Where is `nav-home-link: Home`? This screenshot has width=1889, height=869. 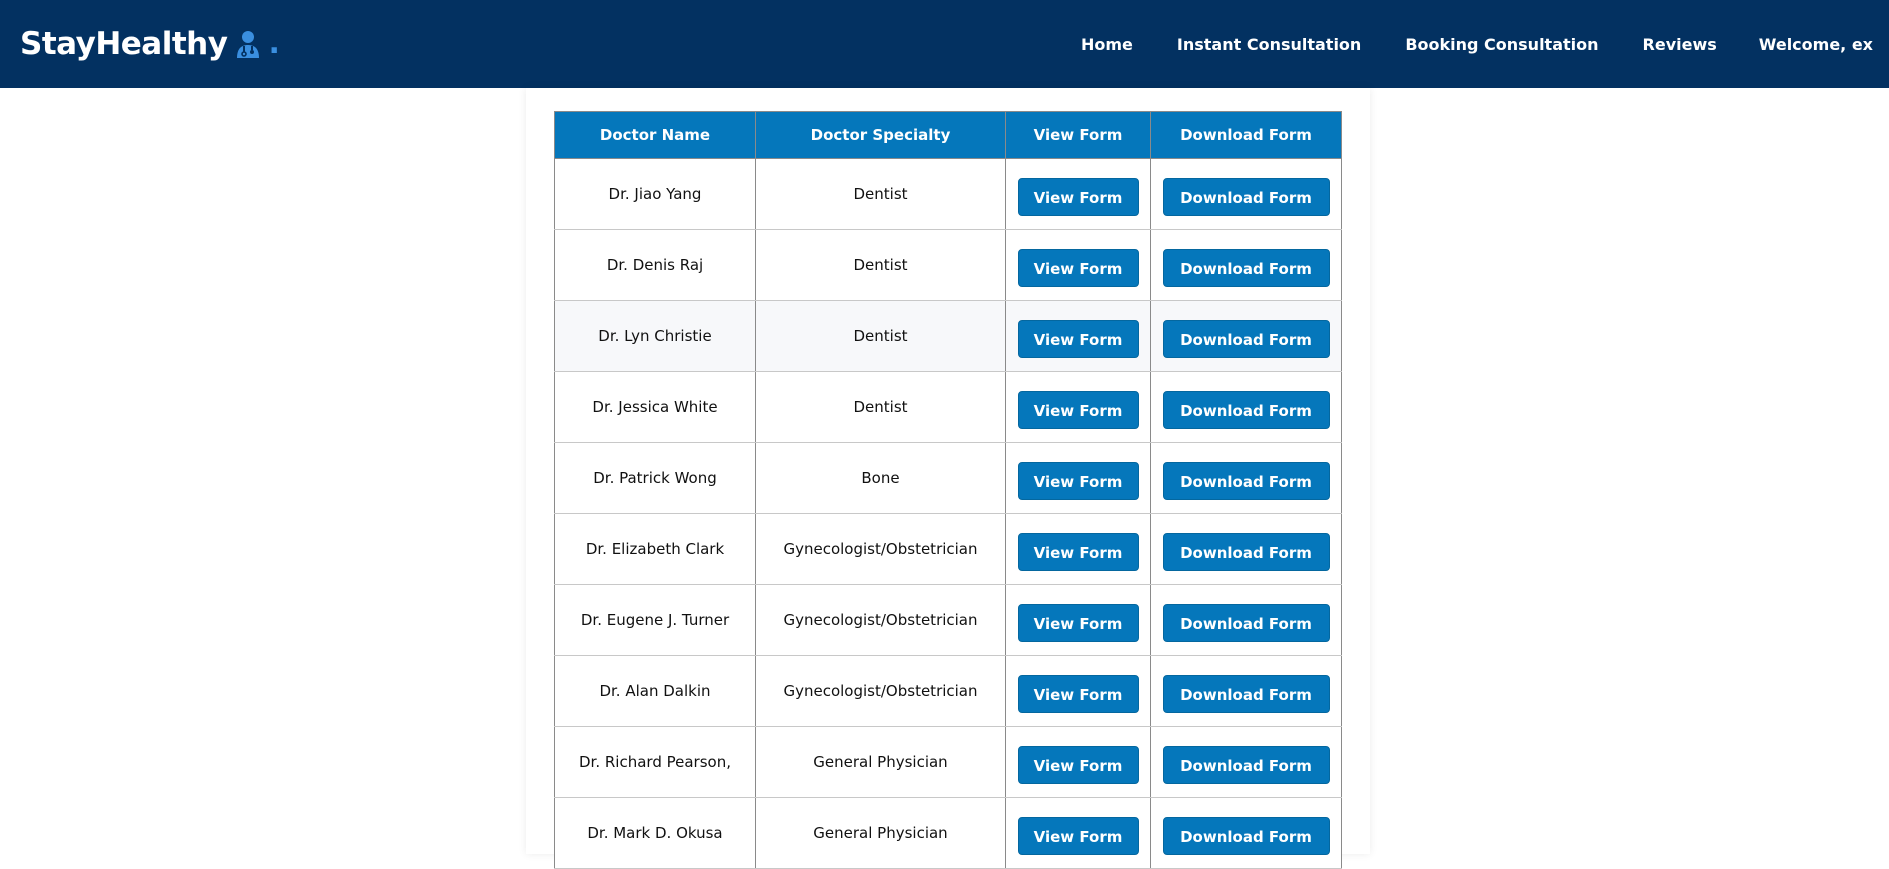
nav-home-link: Home is located at coordinates (1107, 44).